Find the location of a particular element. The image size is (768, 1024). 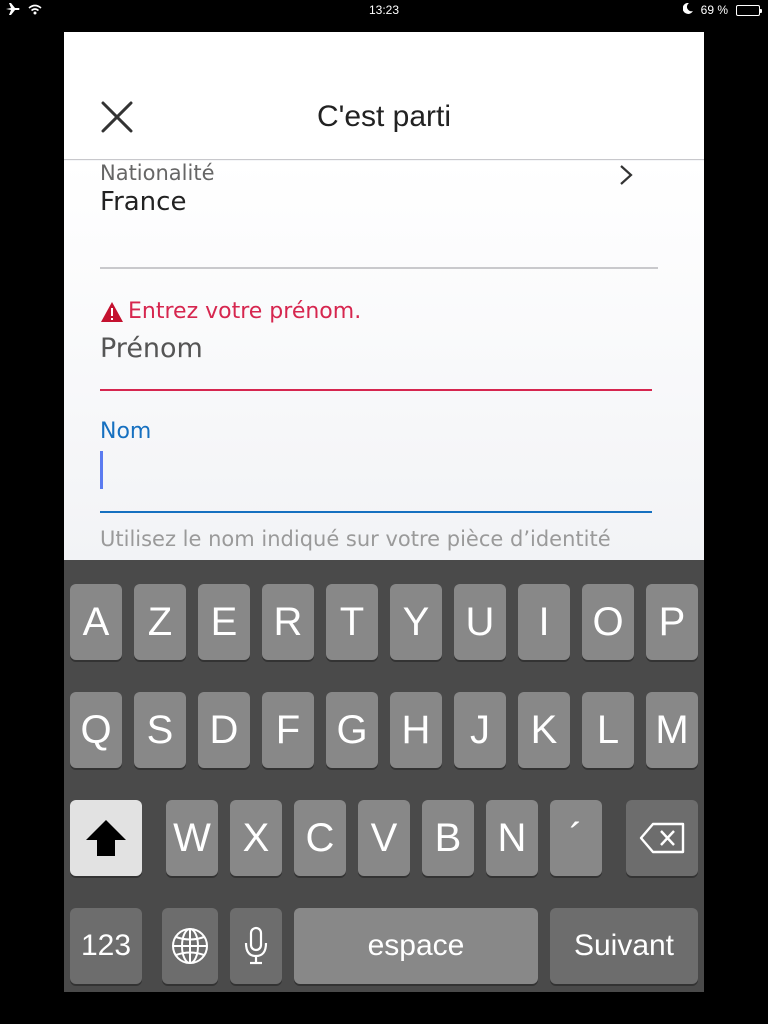

key-w: W is located at coordinates (192, 838).